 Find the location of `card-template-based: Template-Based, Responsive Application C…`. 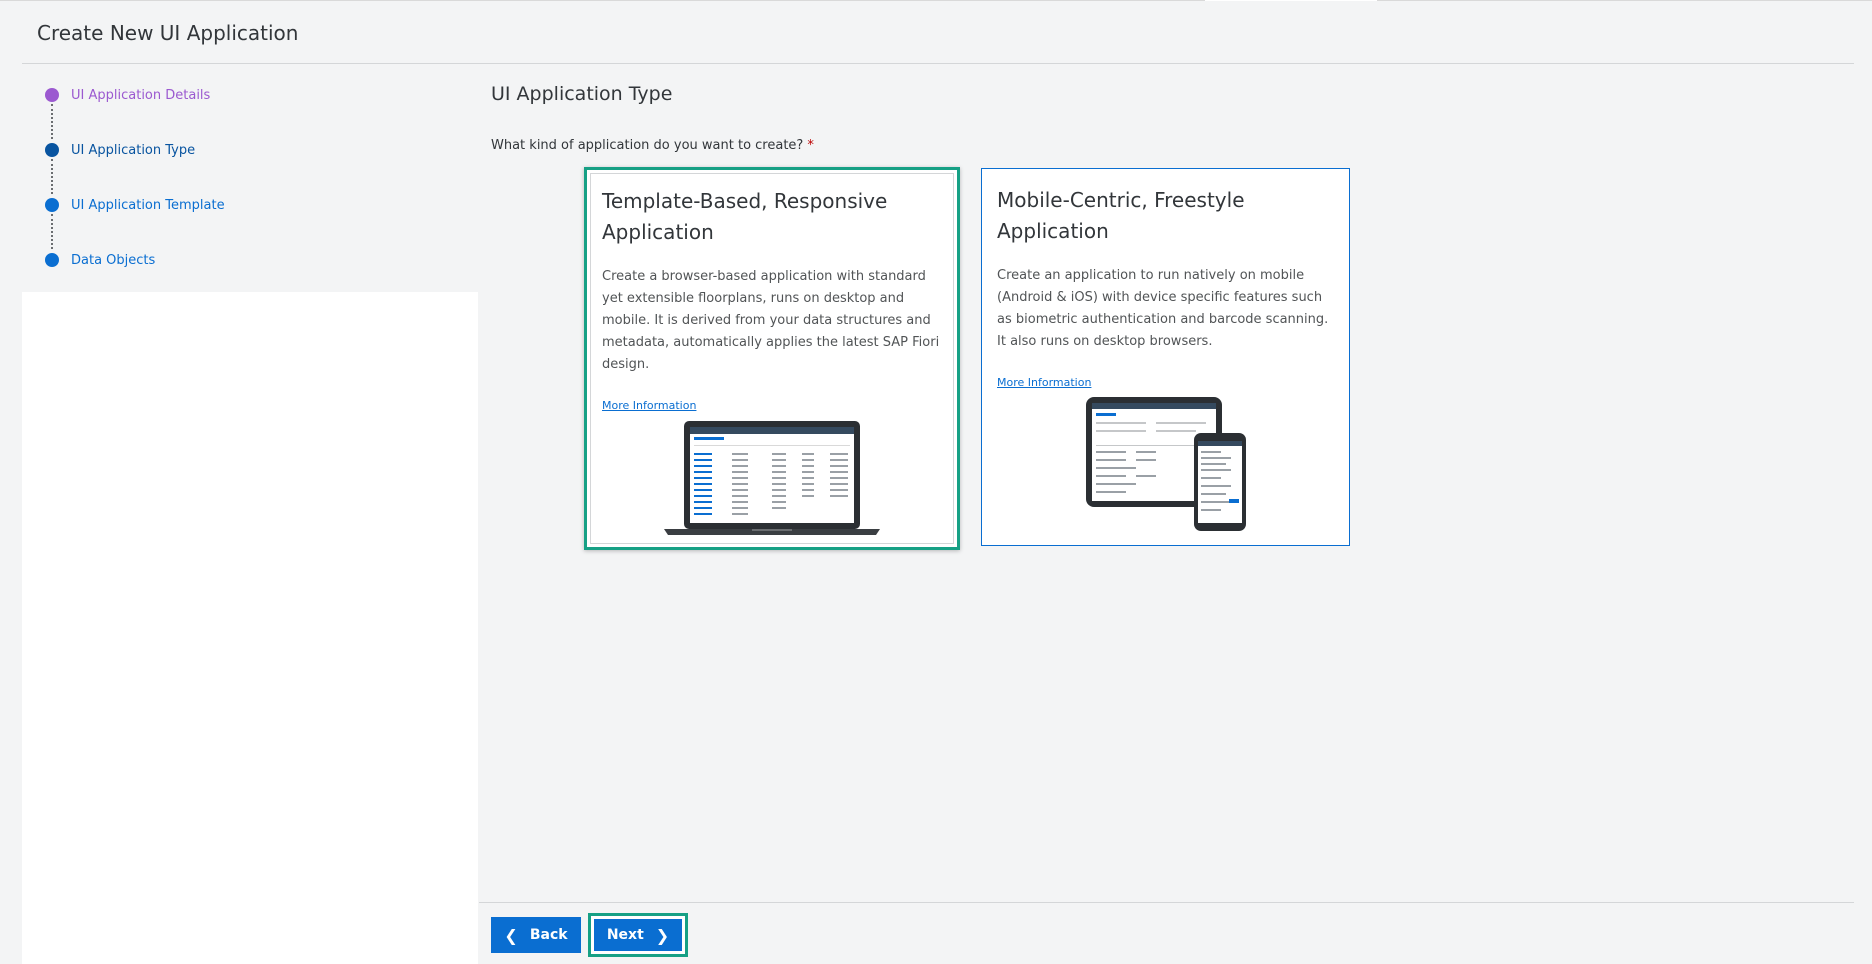

card-template-based: Template-Based, Responsive Application C… is located at coordinates (772, 358).